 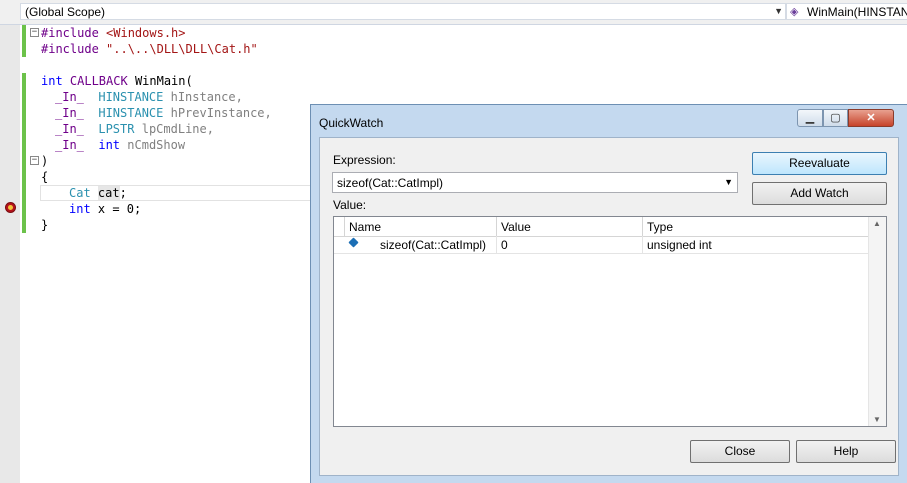 I want to click on dialog-title: QuickWatch, so click(x=351, y=123).